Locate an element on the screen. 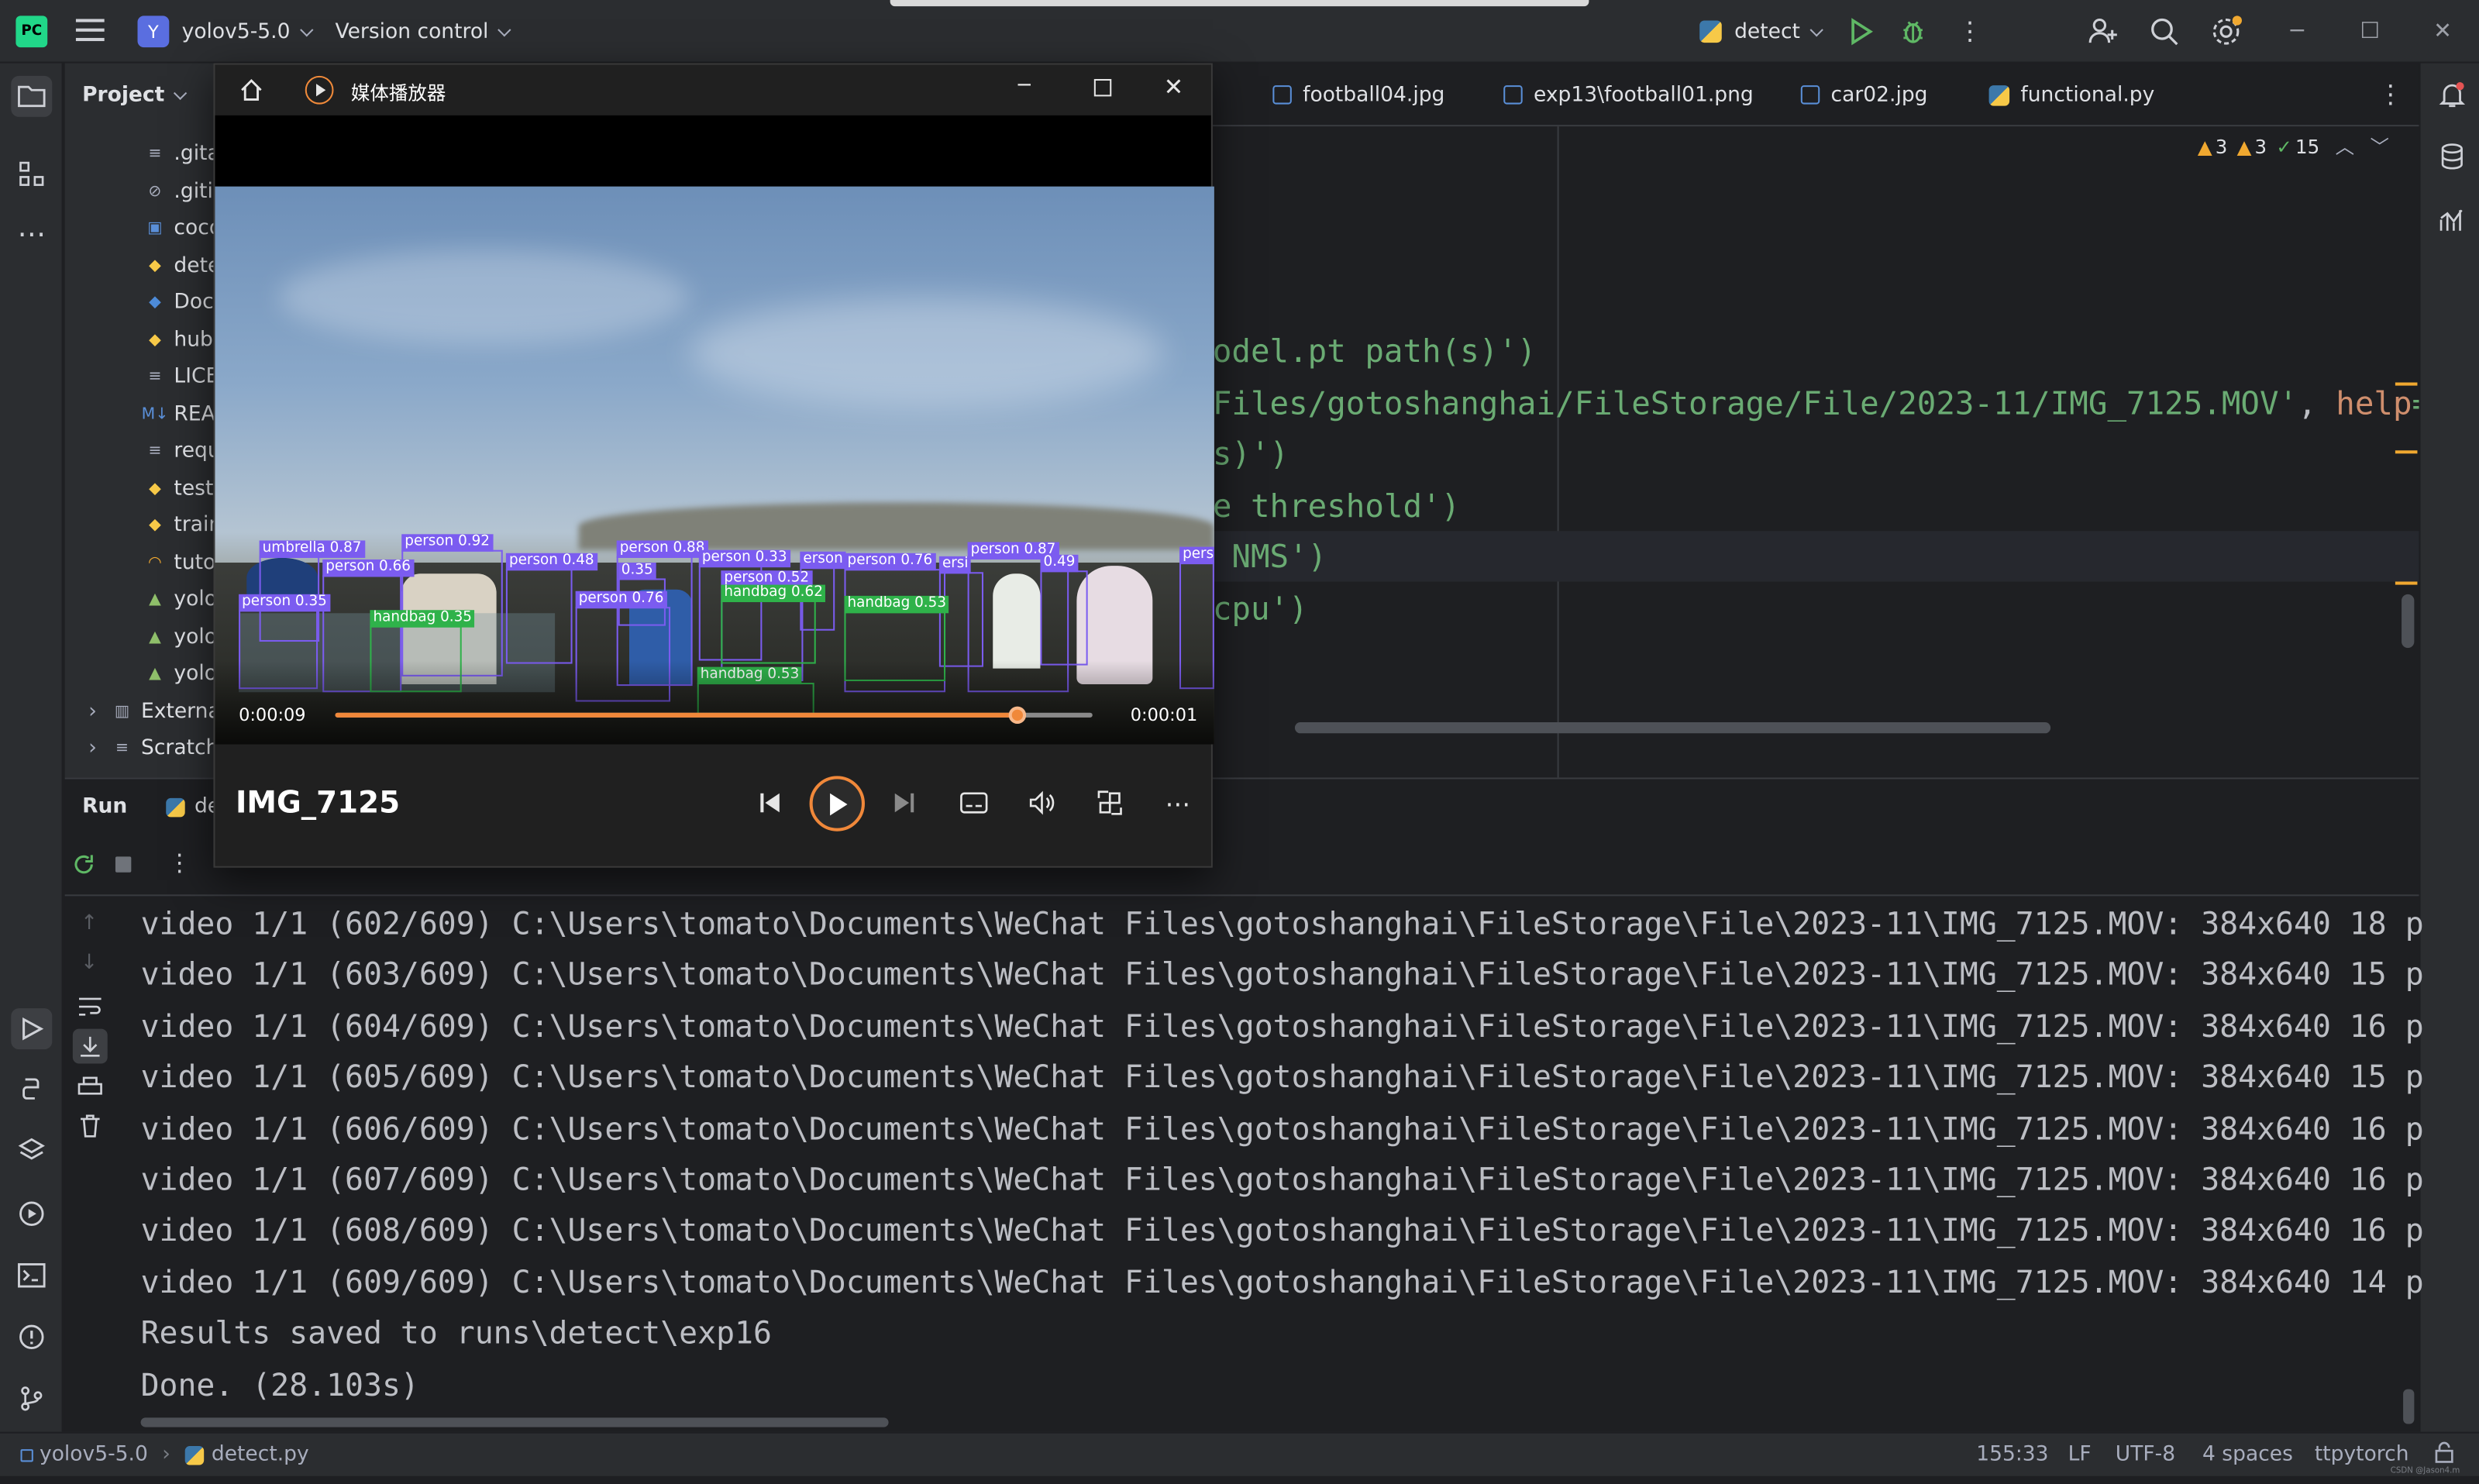 This screenshot has height=1484, width=2479. tree-file-item: M↓ REA is located at coordinates (178, 414).